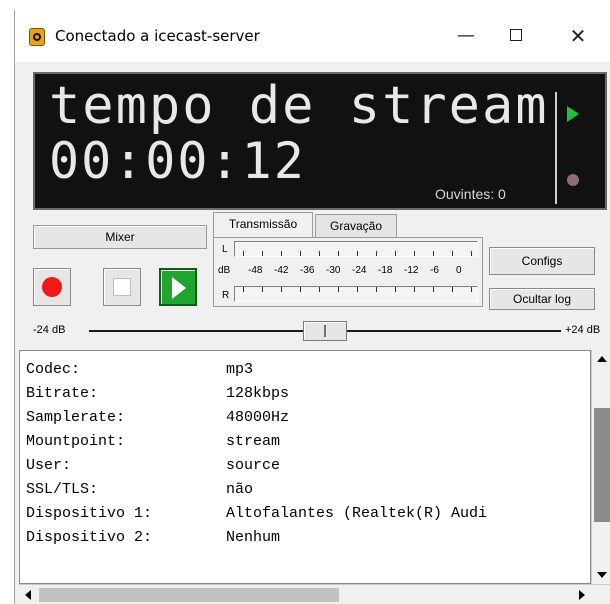 Image resolution: width=610 pixels, height=604 pixels. I want to click on record-button, so click(52, 287).